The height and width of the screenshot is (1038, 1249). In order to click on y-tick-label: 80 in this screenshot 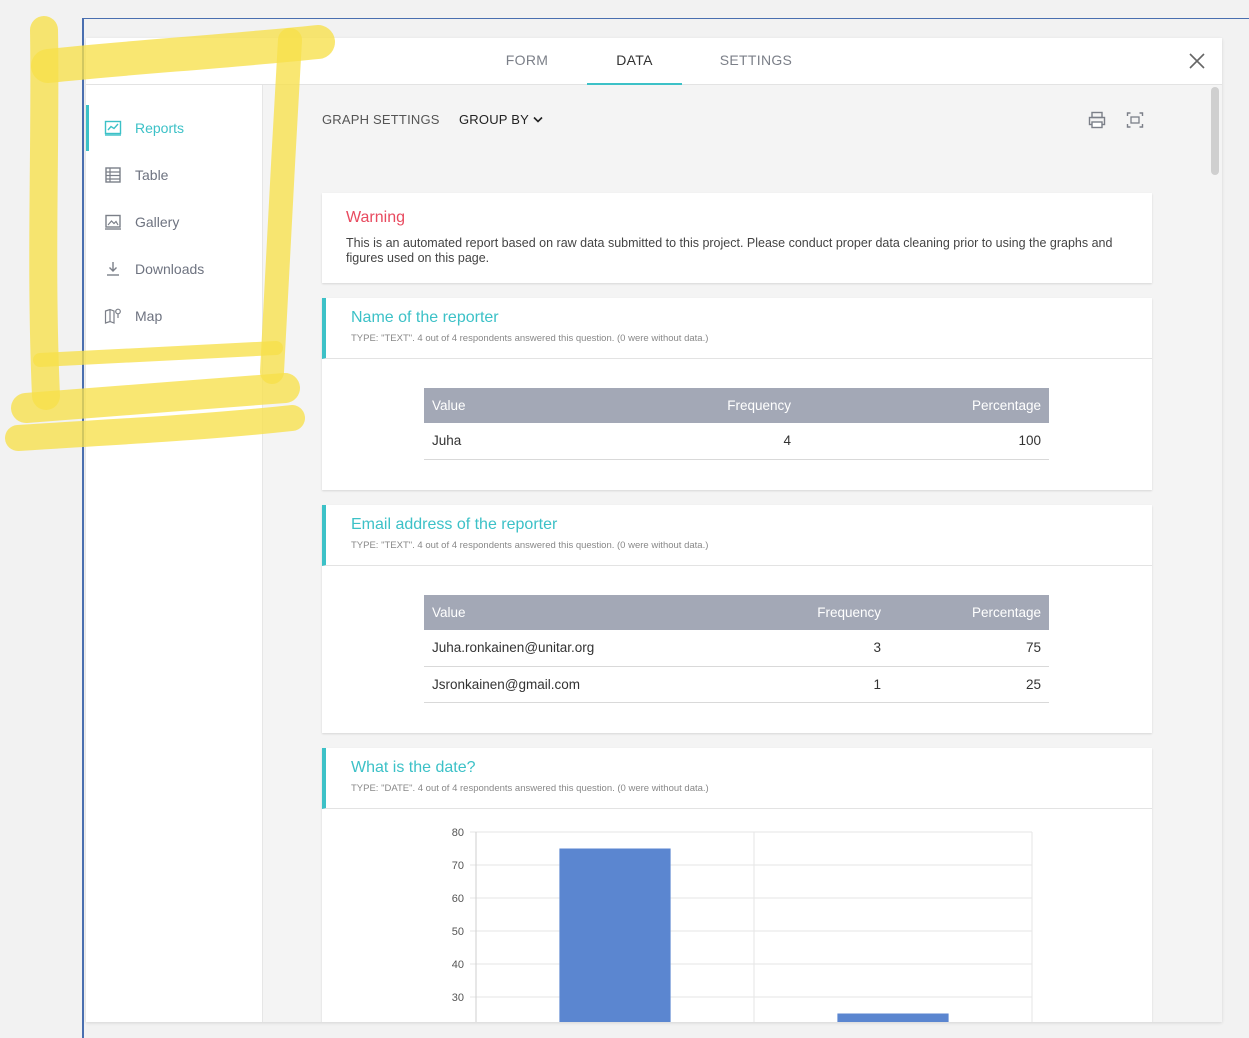, I will do `click(458, 833)`.